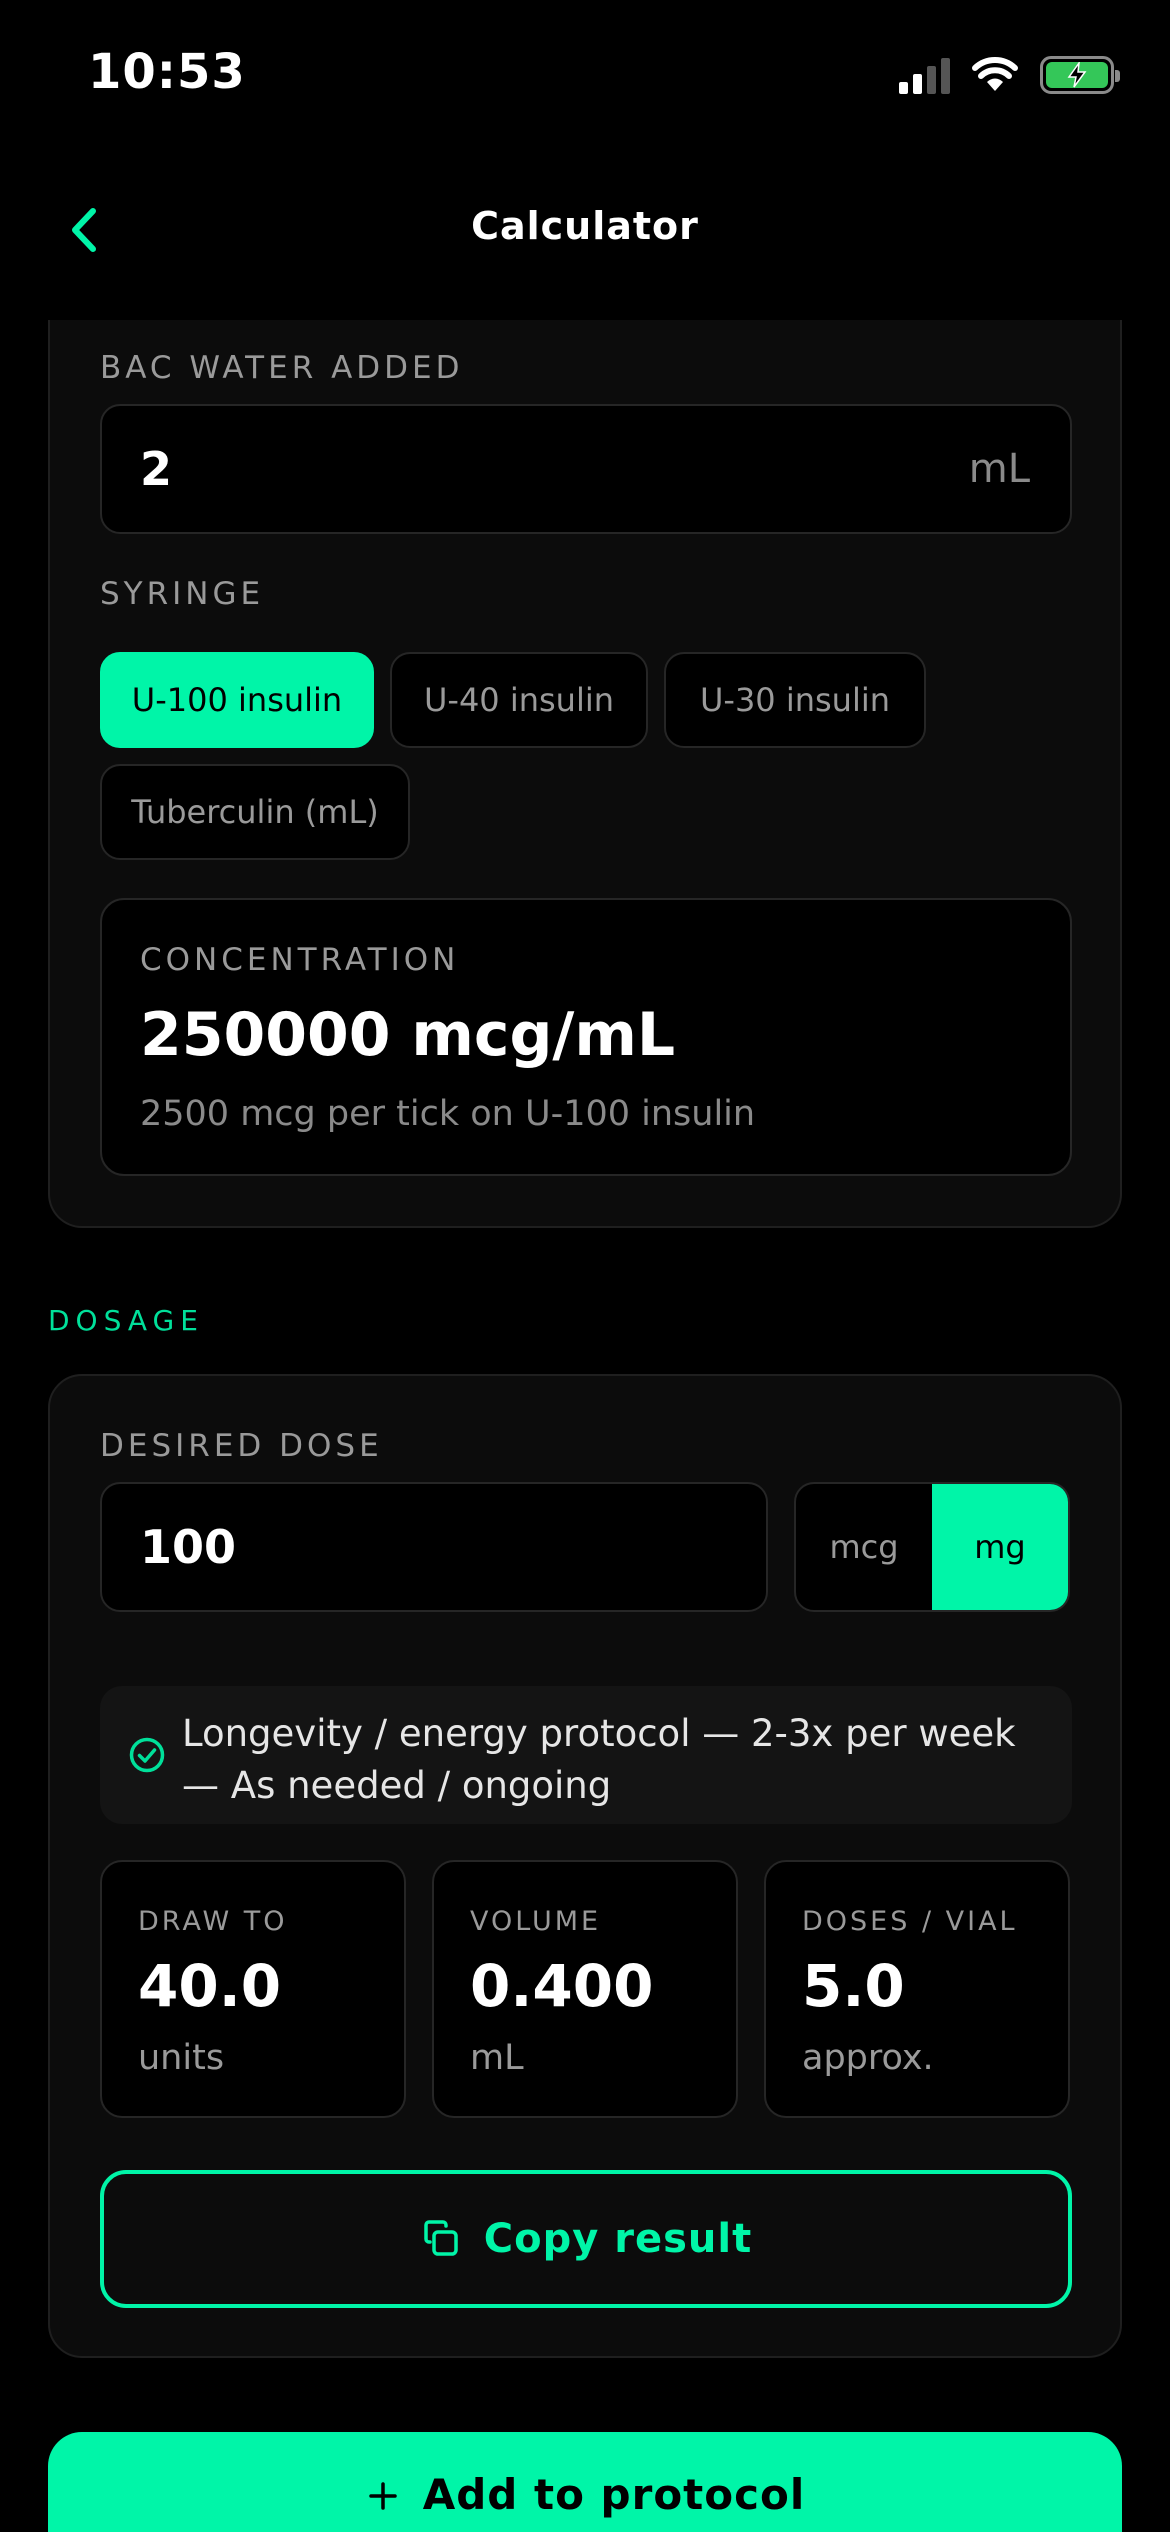 The width and height of the screenshot is (1170, 2532). I want to click on charging-bolt-icon, so click(1077, 75).